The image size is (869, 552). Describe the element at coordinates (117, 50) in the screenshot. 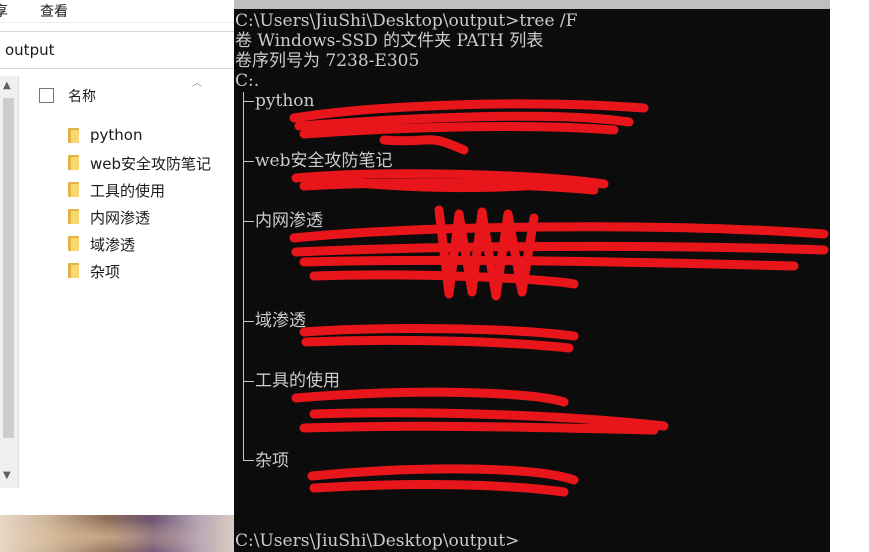

I see `address-bar: output` at that location.